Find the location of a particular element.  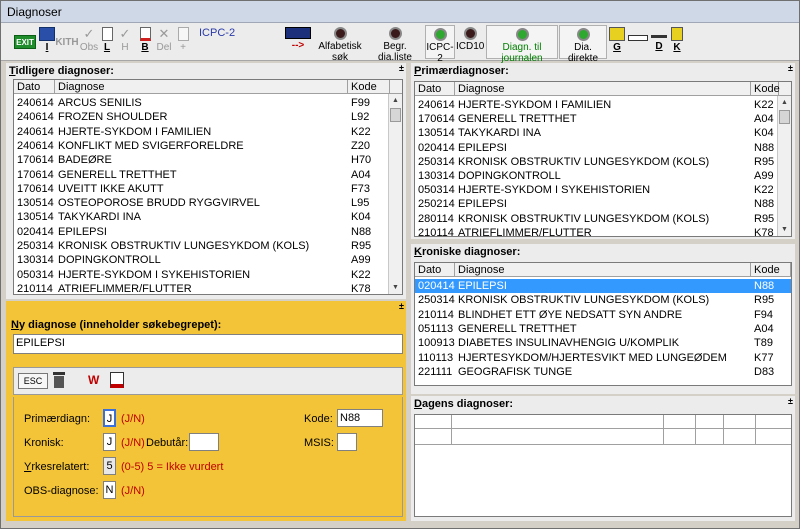

i-button: I is located at coordinates (47, 42).